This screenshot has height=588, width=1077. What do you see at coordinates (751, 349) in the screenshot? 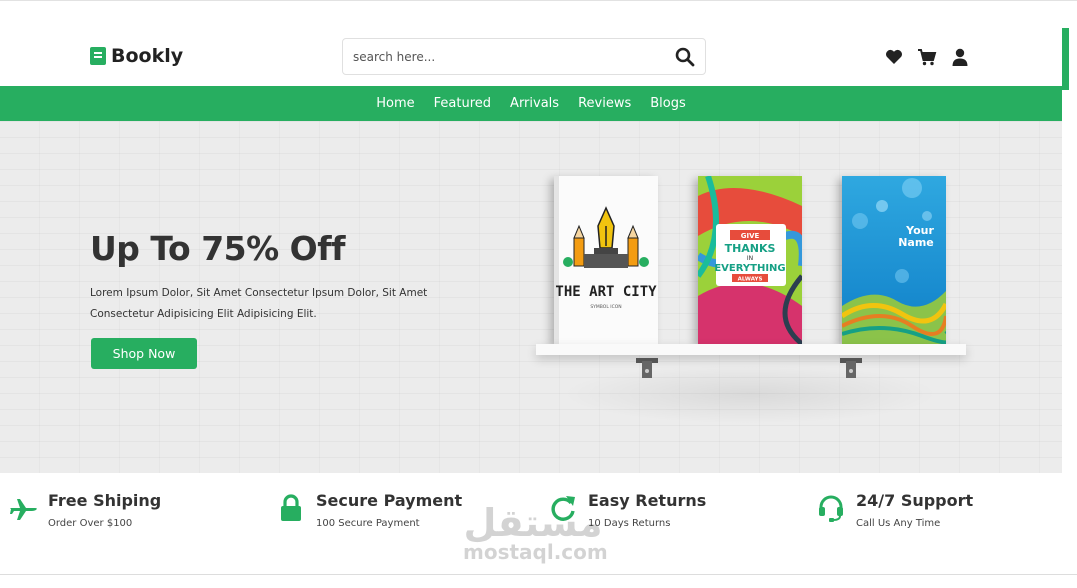
I see `shelf-board` at bounding box center [751, 349].